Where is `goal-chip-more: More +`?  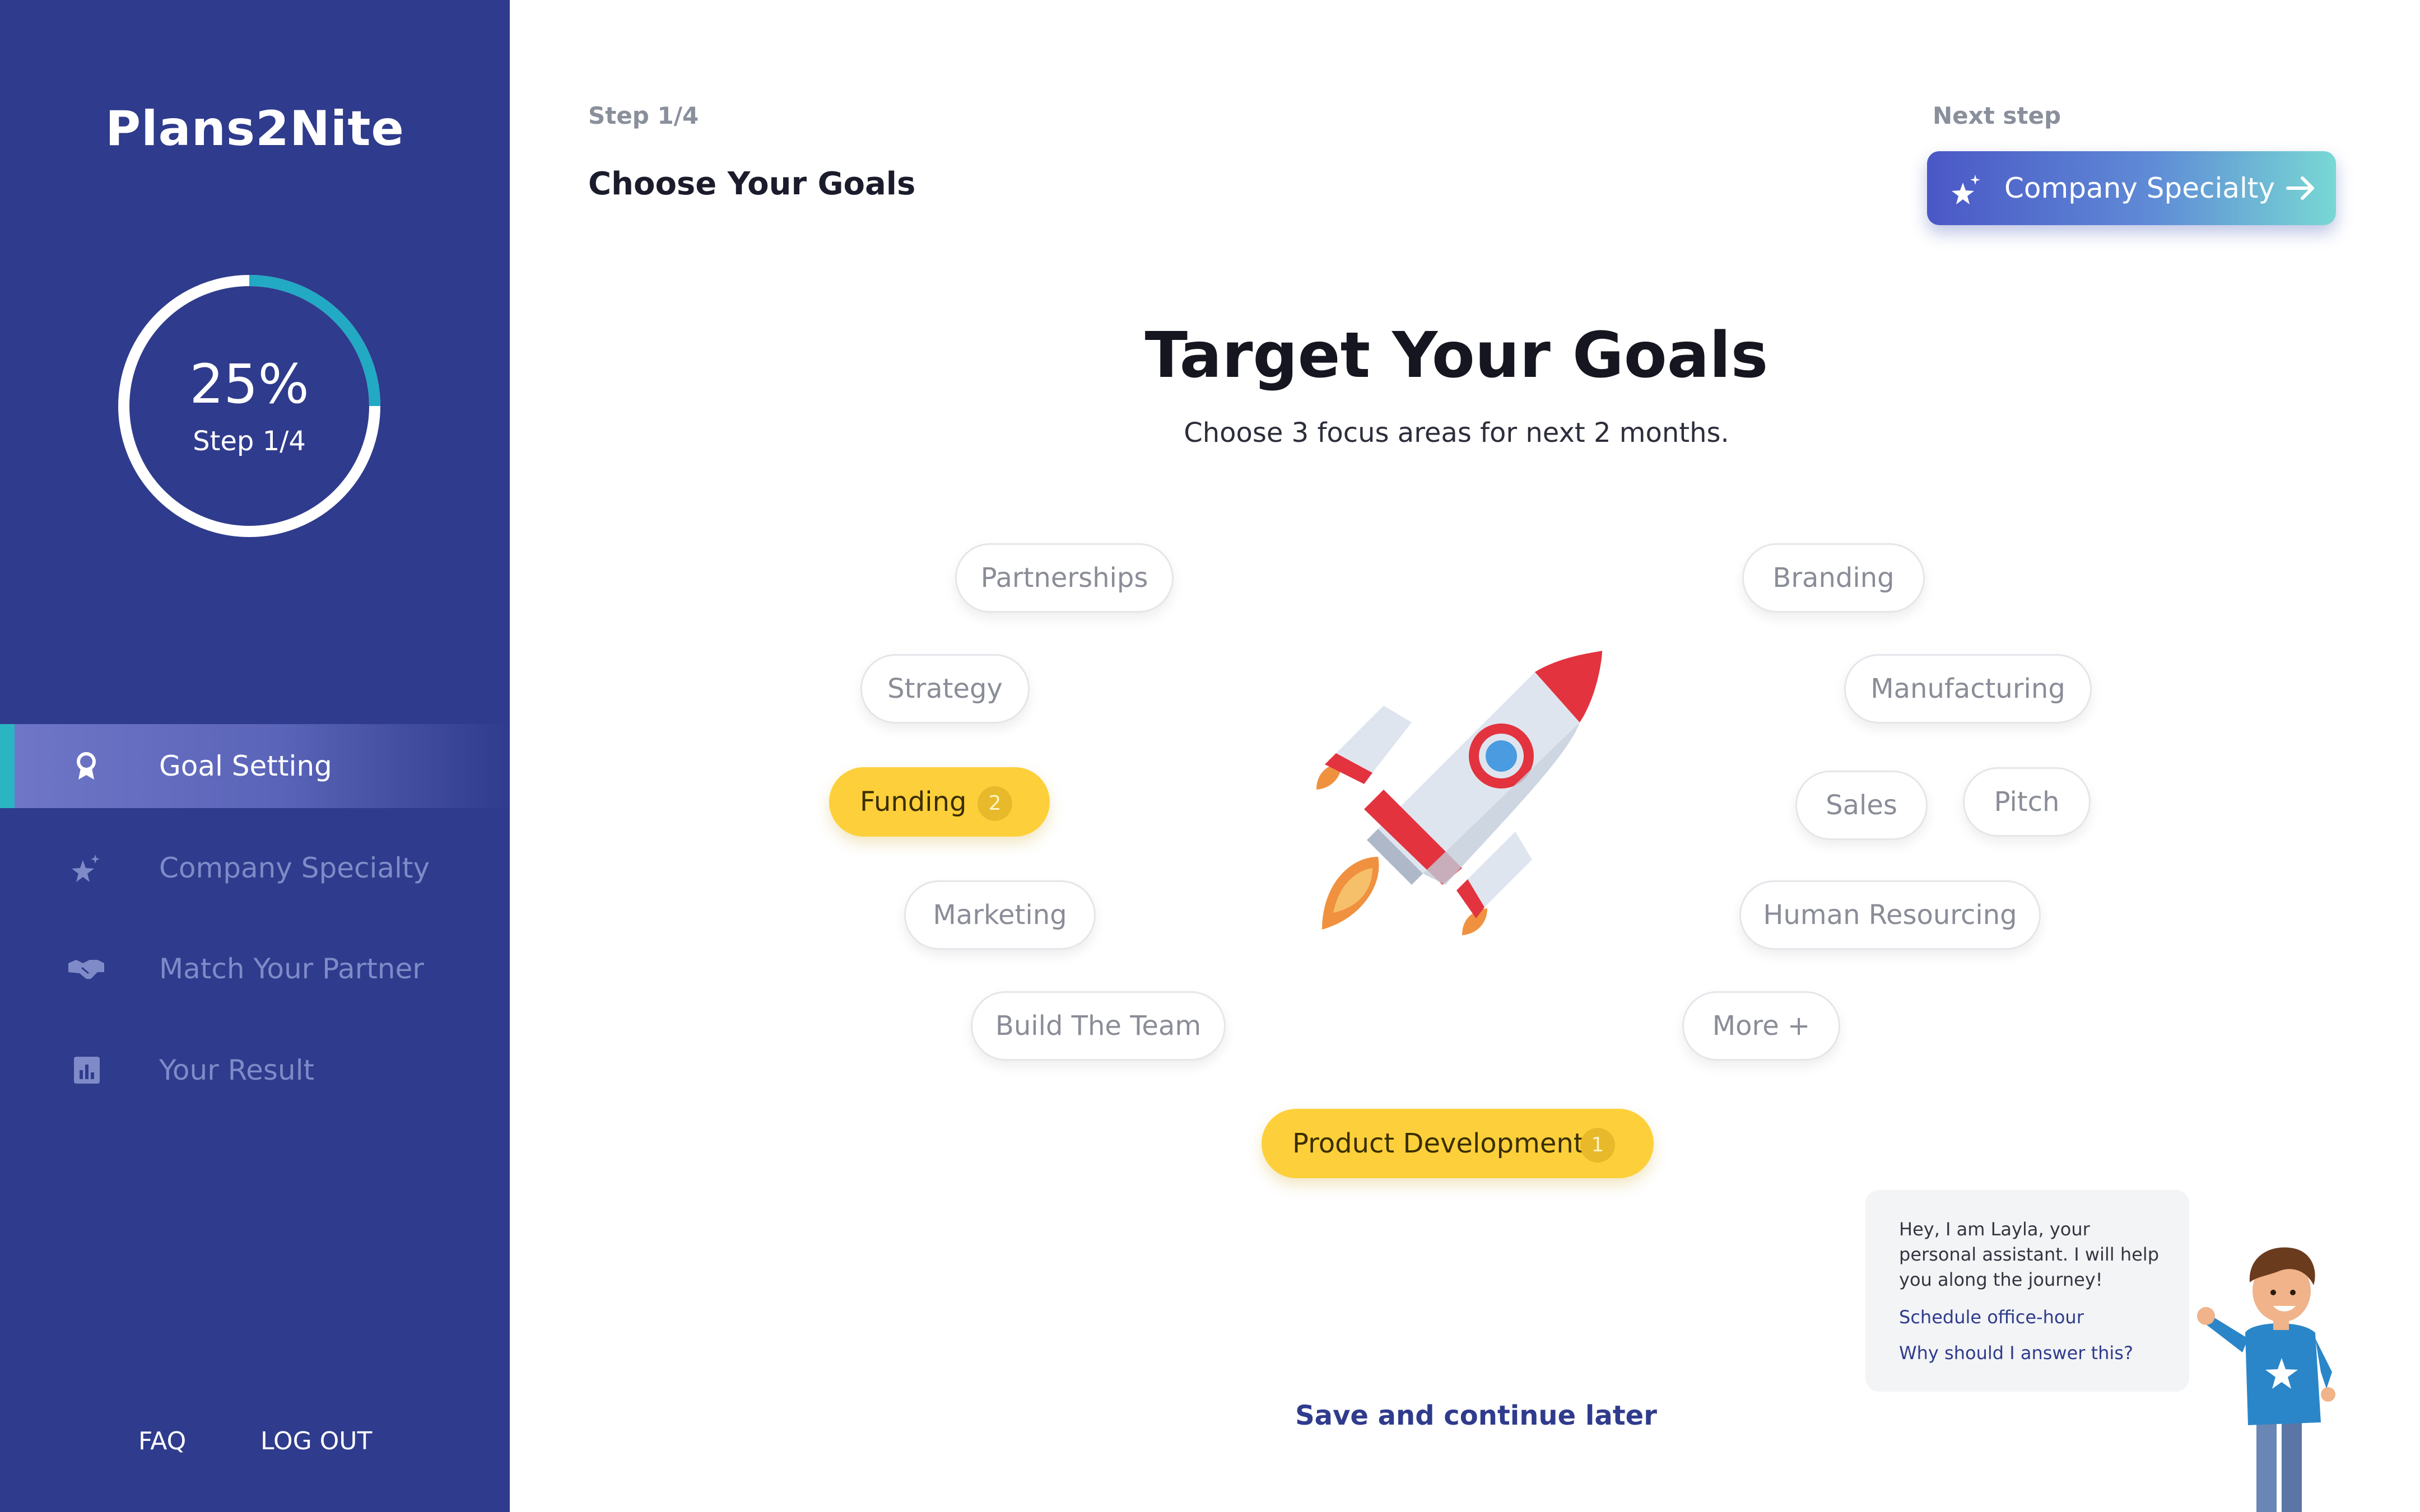 goal-chip-more: More + is located at coordinates (1761, 1026).